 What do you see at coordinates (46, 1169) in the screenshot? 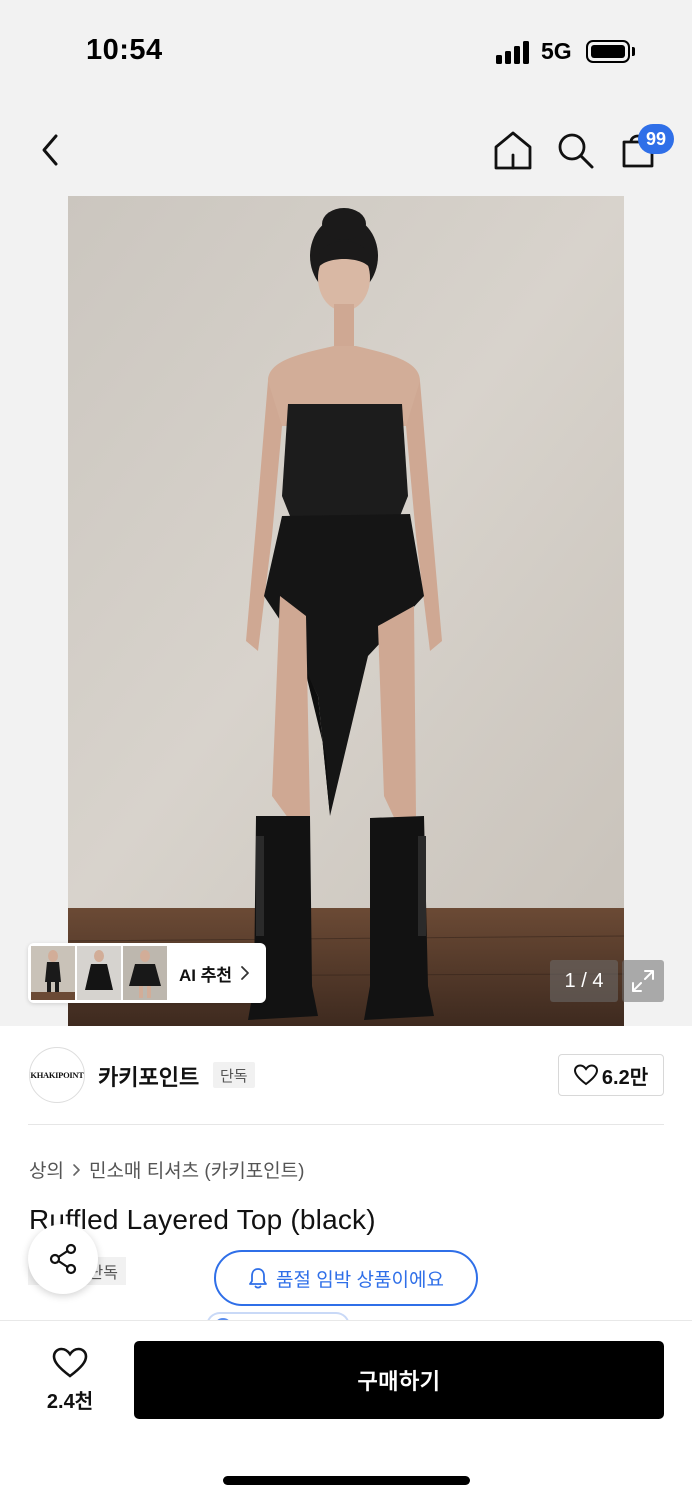
I see `breadcrumb-item: 상의` at bounding box center [46, 1169].